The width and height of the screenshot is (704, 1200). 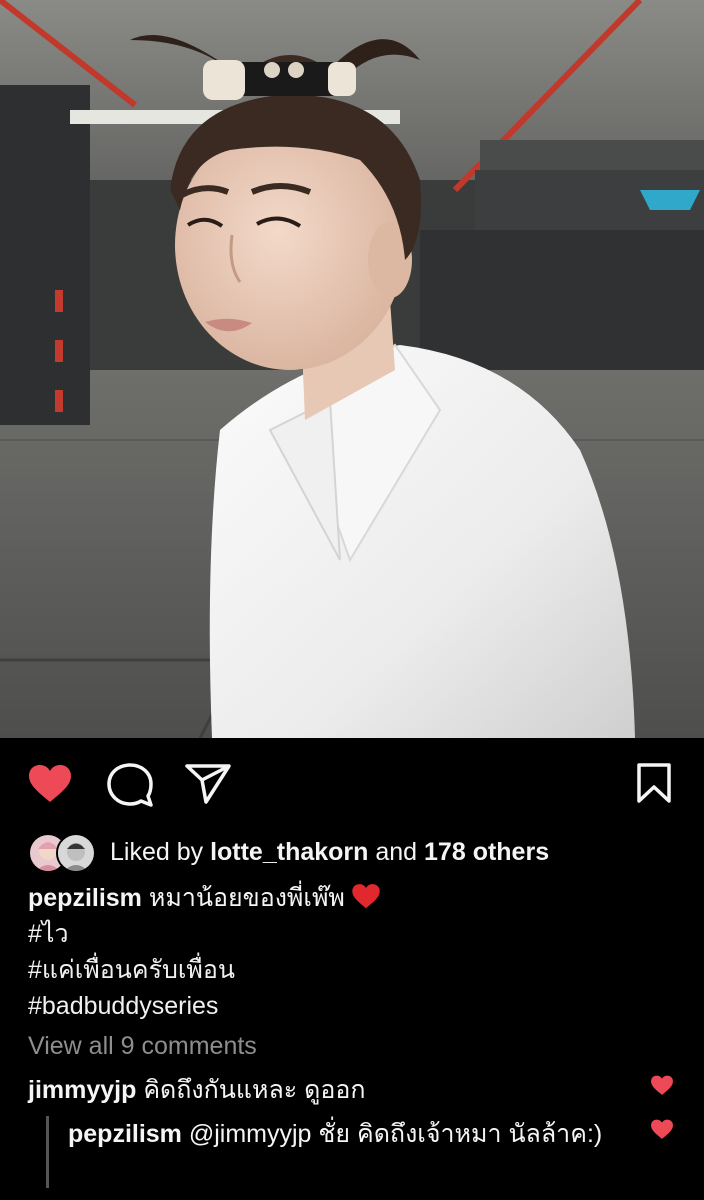 What do you see at coordinates (348, 970) in the screenshot?
I see `hashtag: #แค่เพื่อนครับเพื่อน` at bounding box center [348, 970].